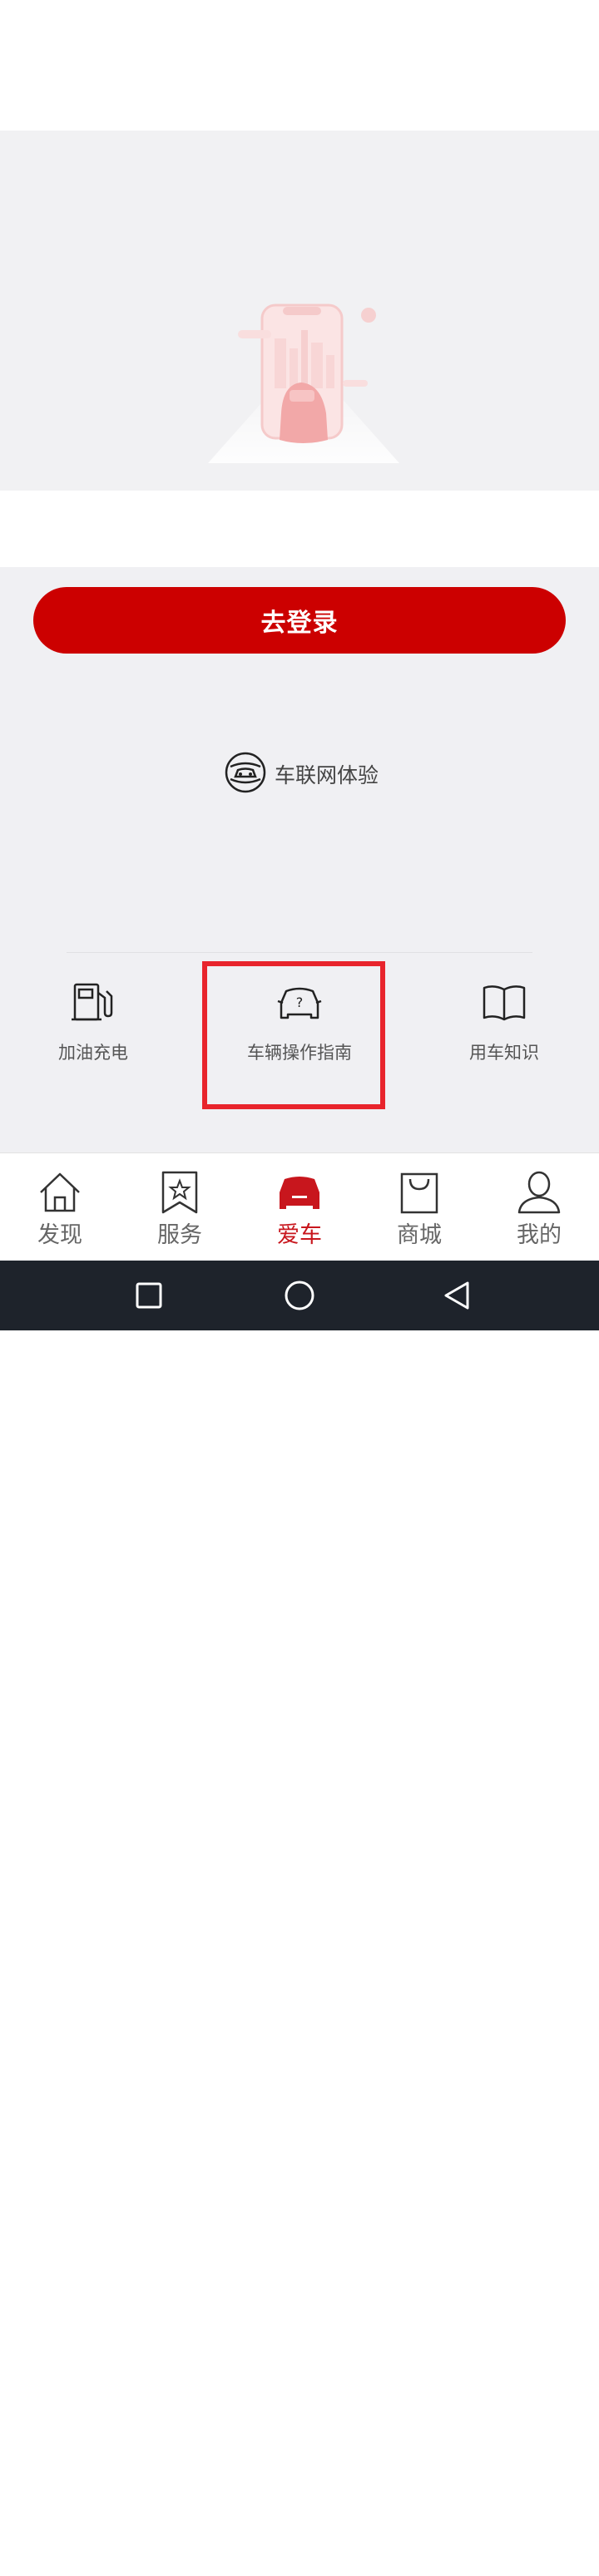  Describe the element at coordinates (539, 2570) in the screenshot. I see `watermark-url: jingyan.baidu.com` at that location.